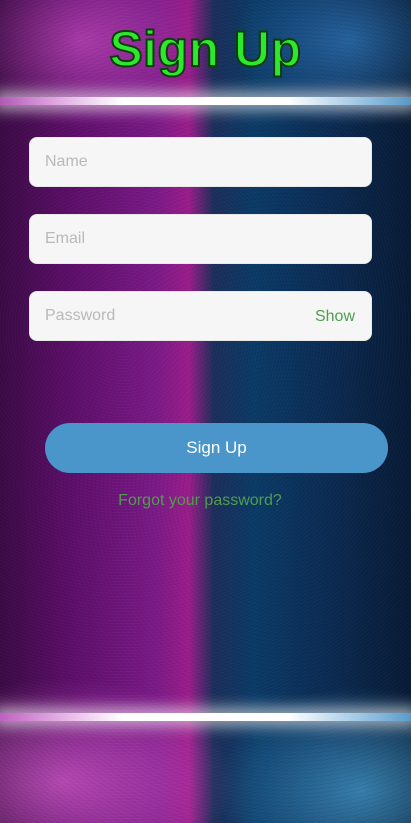 Image resolution: width=411 pixels, height=823 pixels. Describe the element at coordinates (216, 448) in the screenshot. I see `sign-up-button: Sign Up` at that location.